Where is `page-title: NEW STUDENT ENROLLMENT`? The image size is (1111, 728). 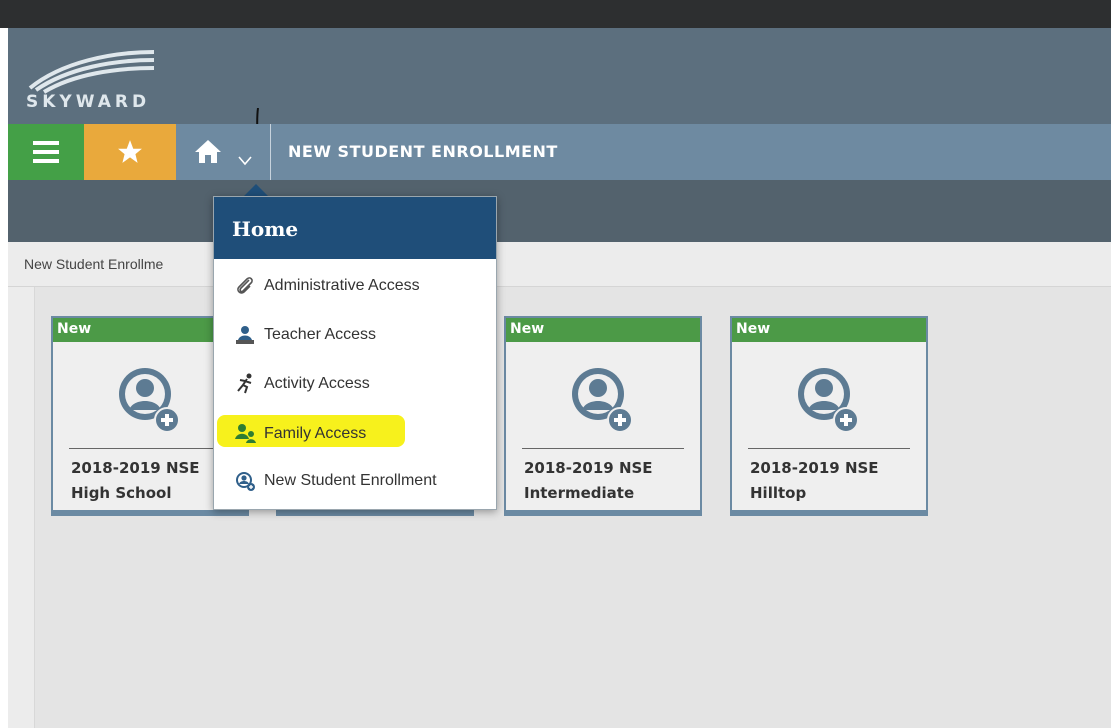 page-title: NEW STUDENT ENROLLMENT is located at coordinates (423, 151).